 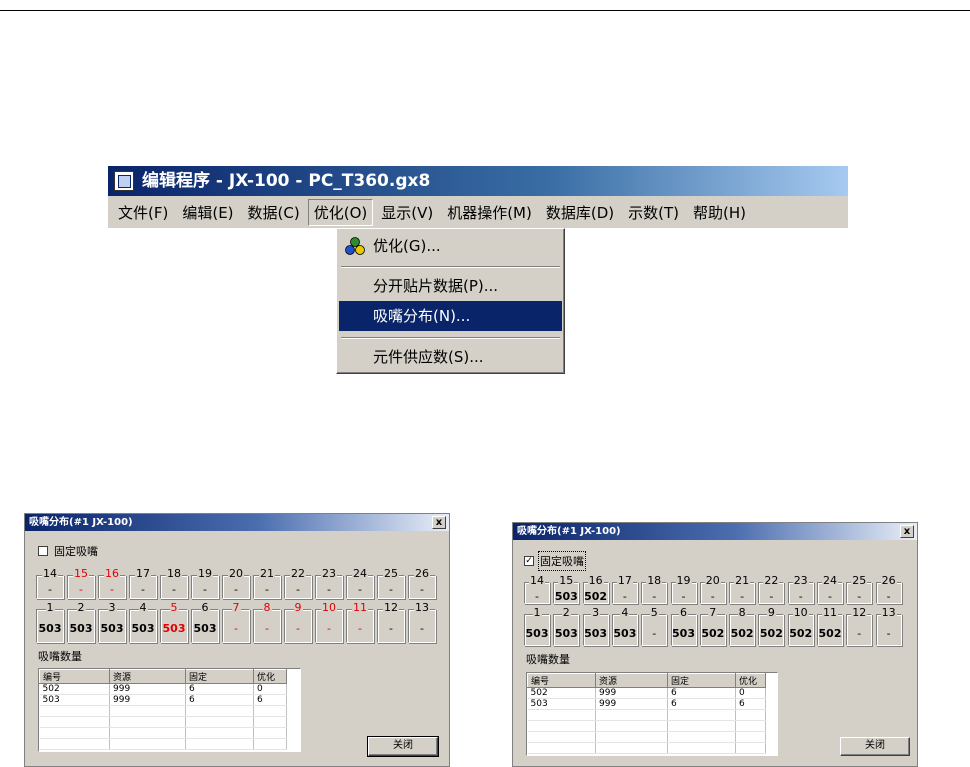 I want to click on nozzle-number: 24, so click(x=360, y=573).